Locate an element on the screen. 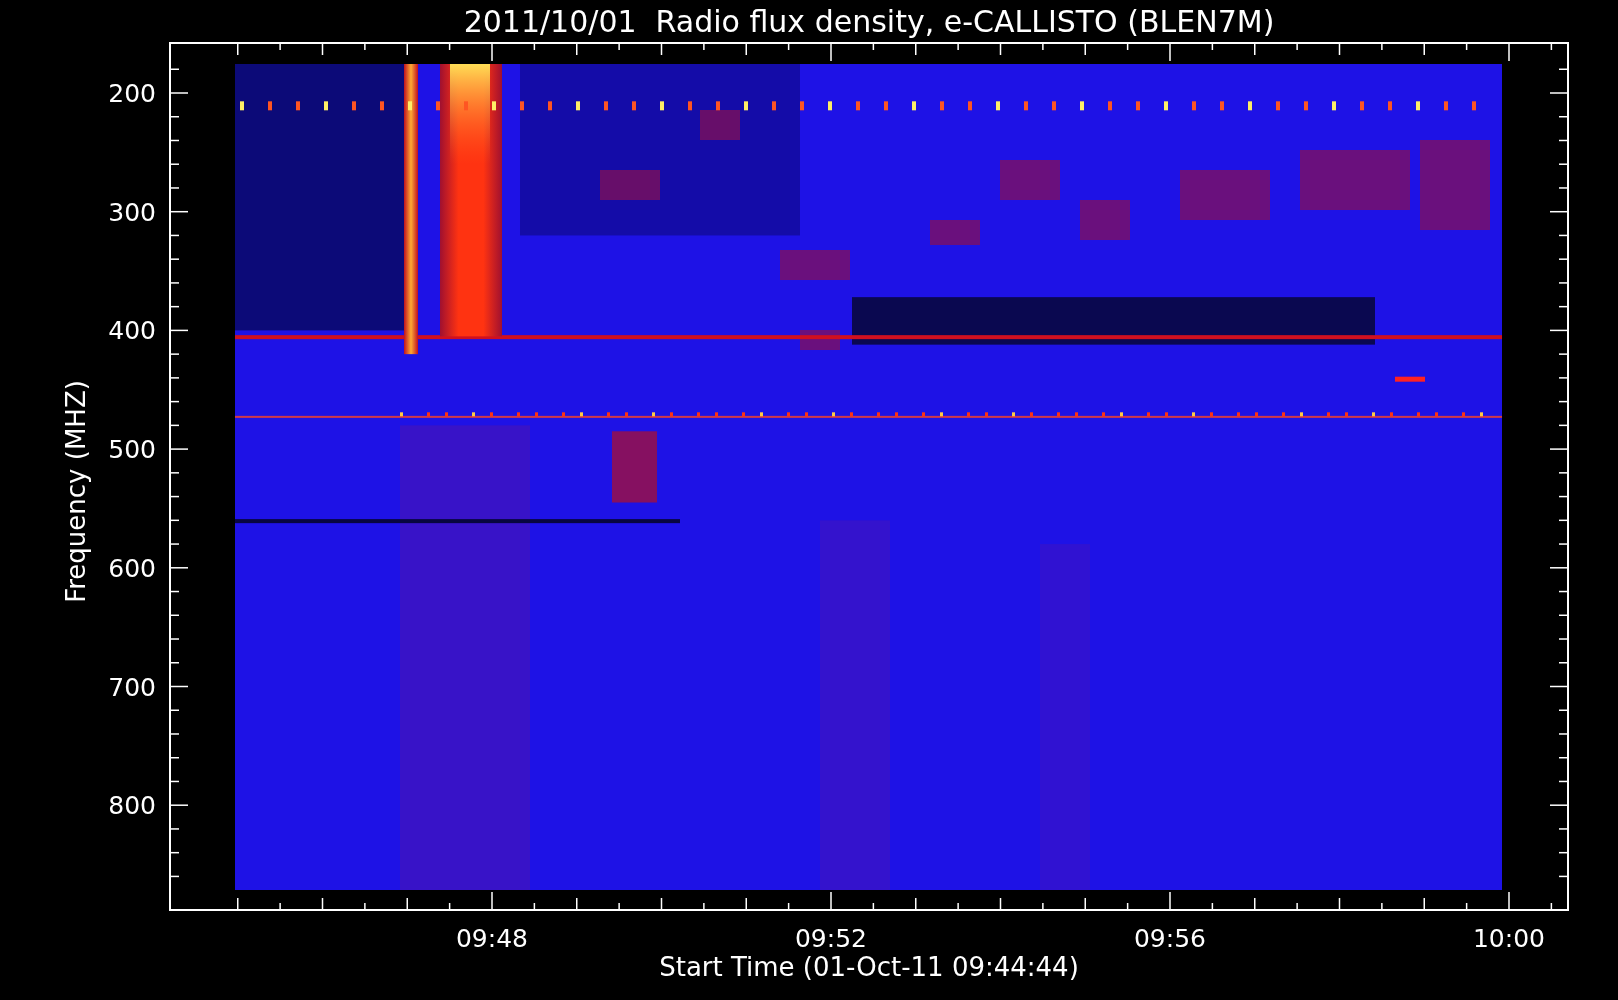  x-tick-label: 09:48 is located at coordinates (492, 938).